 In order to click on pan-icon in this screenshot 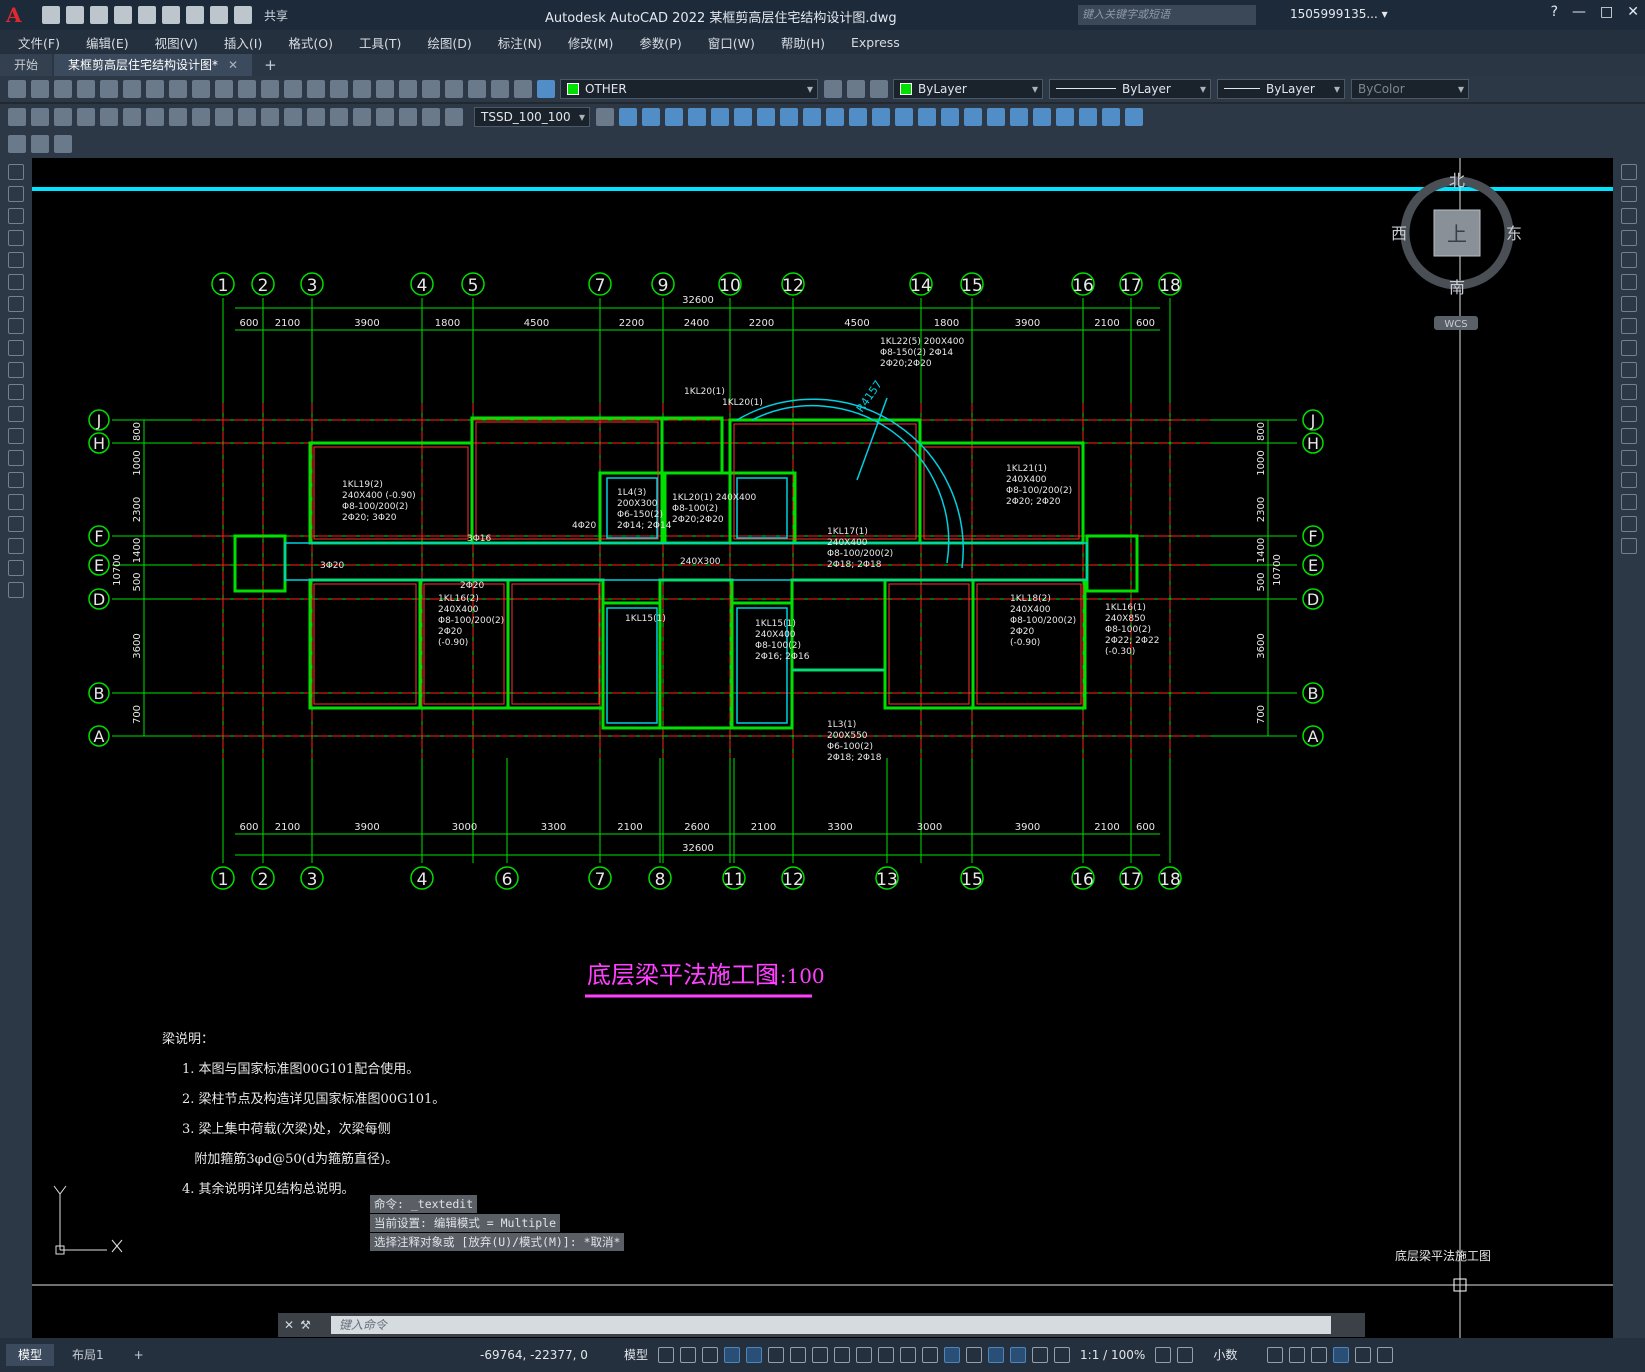, I will do `click(293, 89)`.